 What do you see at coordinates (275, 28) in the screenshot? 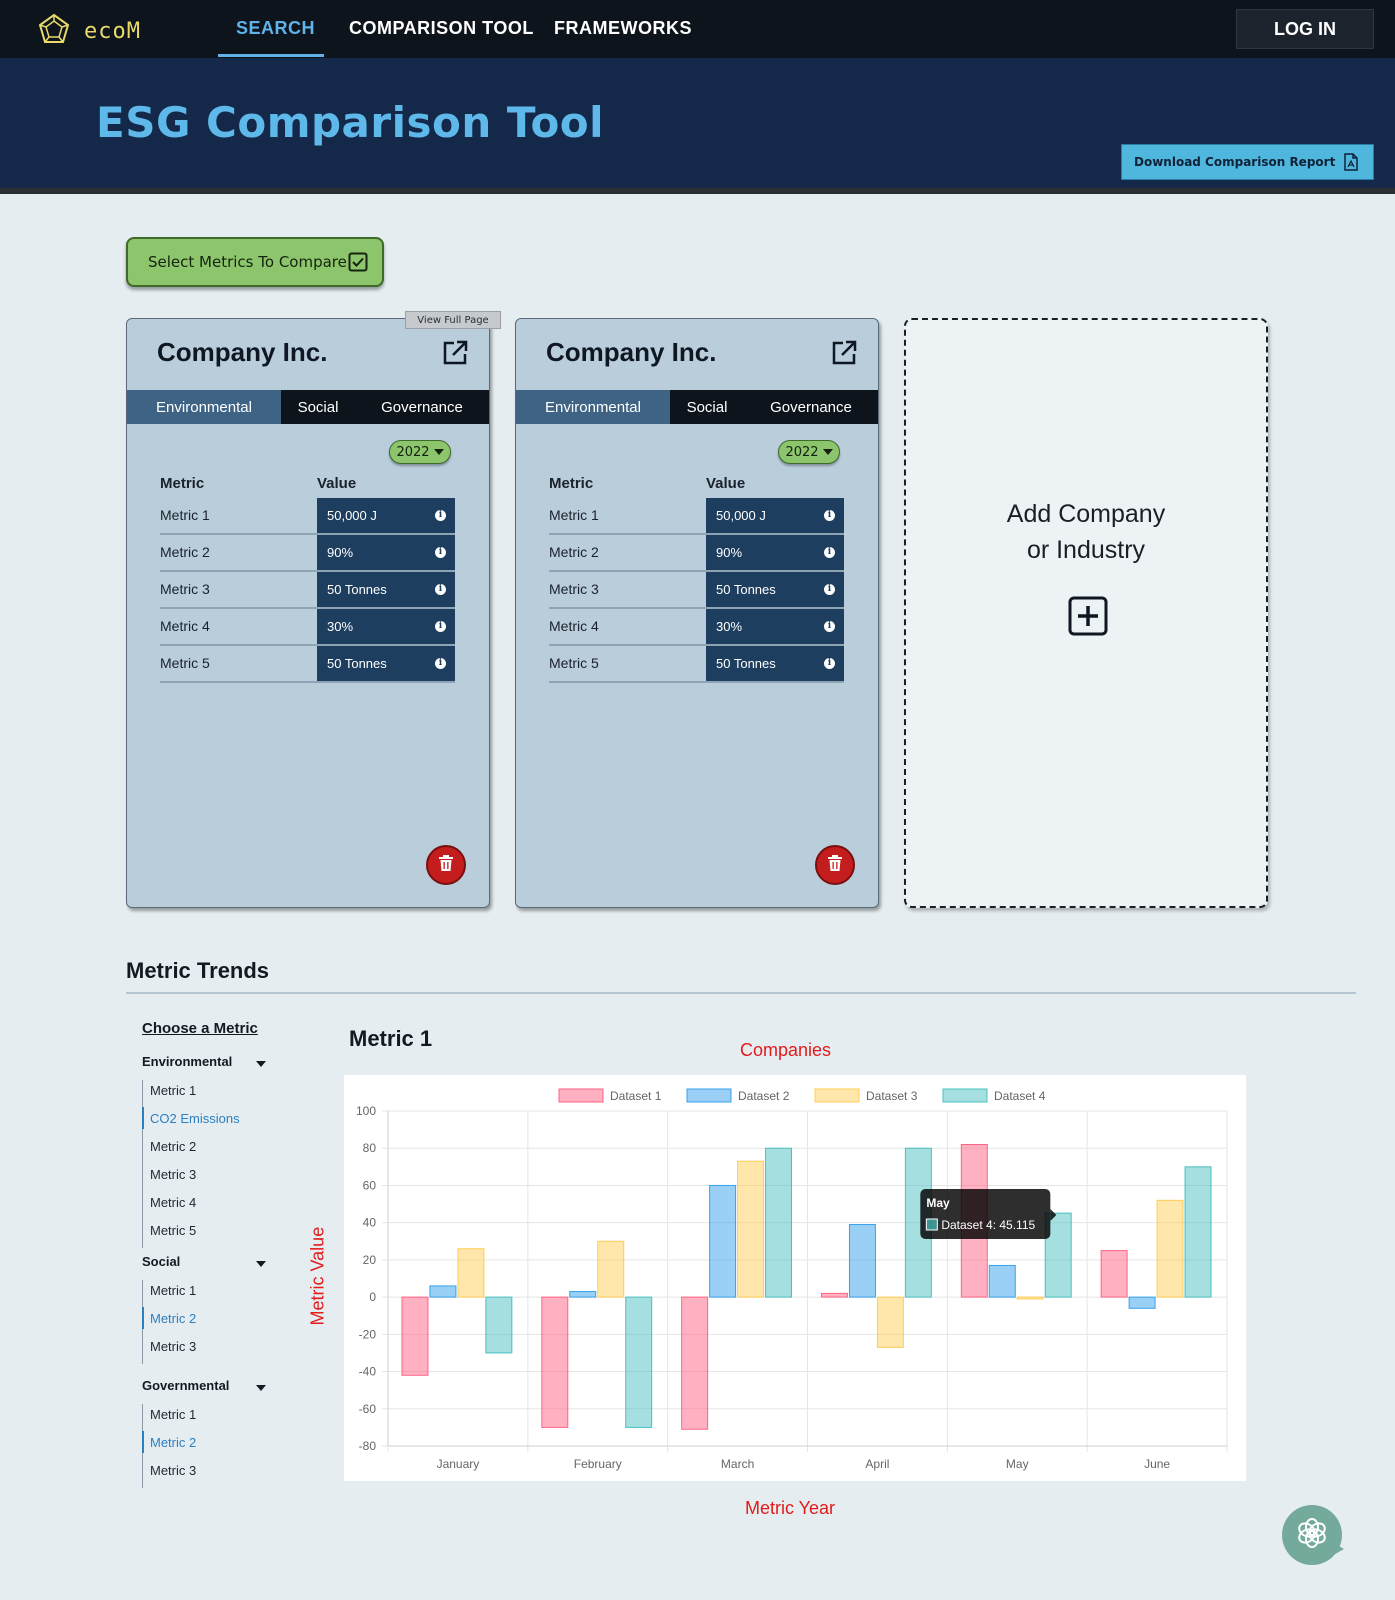
I see `nav-link-search: SEARCH` at bounding box center [275, 28].